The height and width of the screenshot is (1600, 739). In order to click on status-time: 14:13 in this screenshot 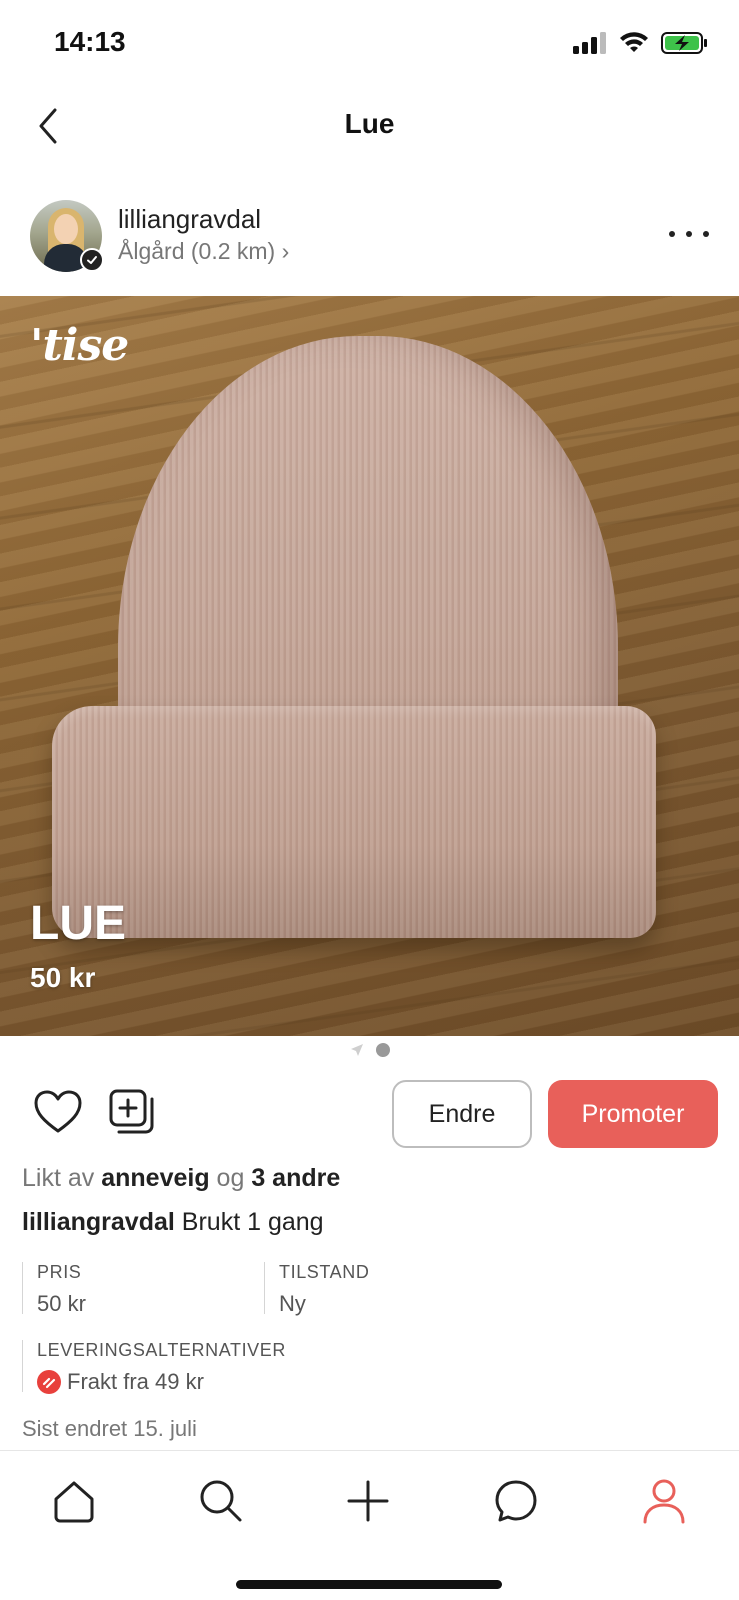, I will do `click(90, 41)`.